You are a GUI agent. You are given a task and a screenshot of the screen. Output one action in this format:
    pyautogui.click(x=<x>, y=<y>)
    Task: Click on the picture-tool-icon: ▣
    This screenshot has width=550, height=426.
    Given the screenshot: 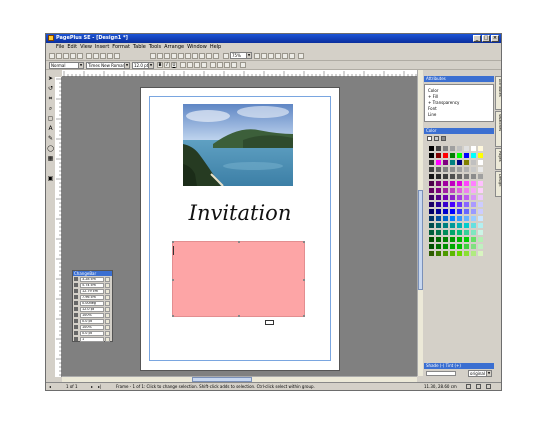 What is the action you would take?
    pyautogui.click(x=50, y=178)
    